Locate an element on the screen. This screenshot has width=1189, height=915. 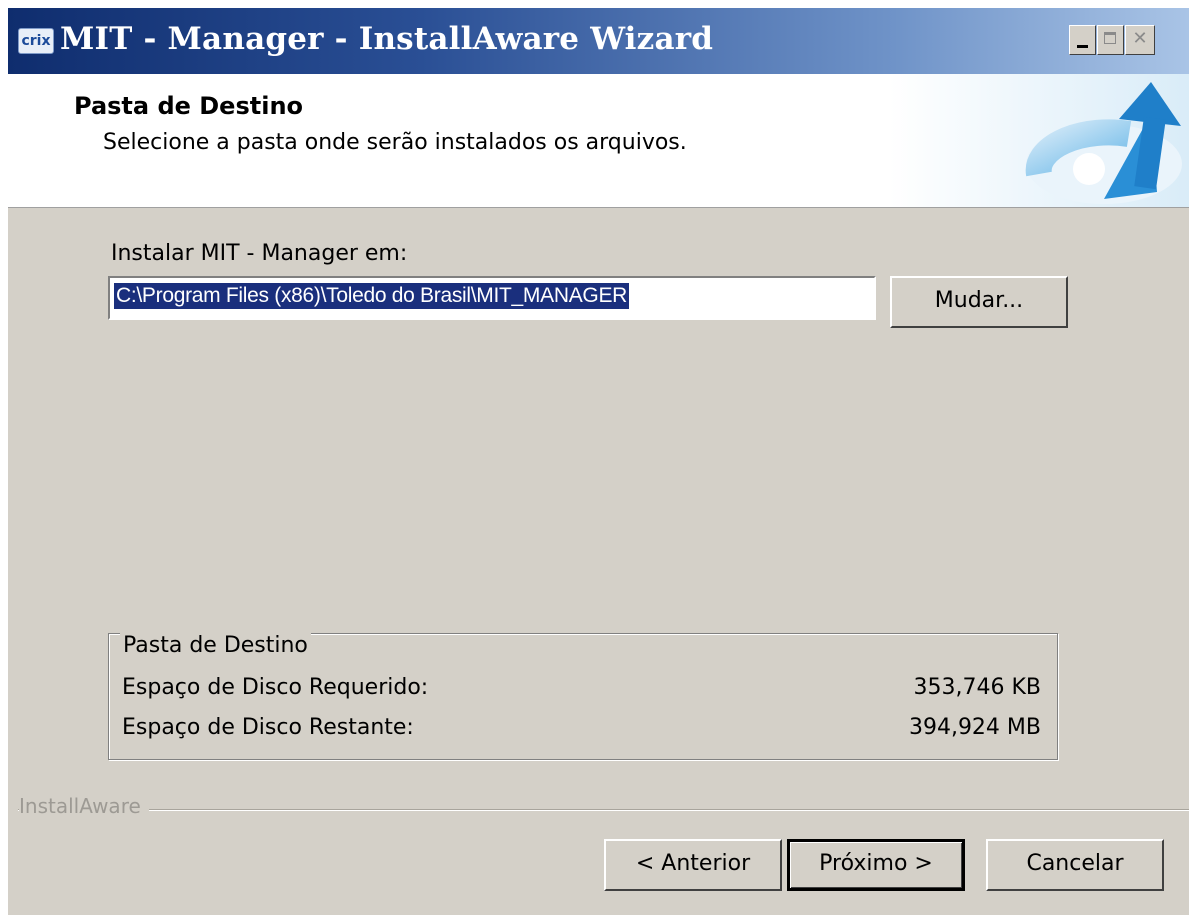
remaining-space-value: 394,924 MB is located at coordinates (974, 727).